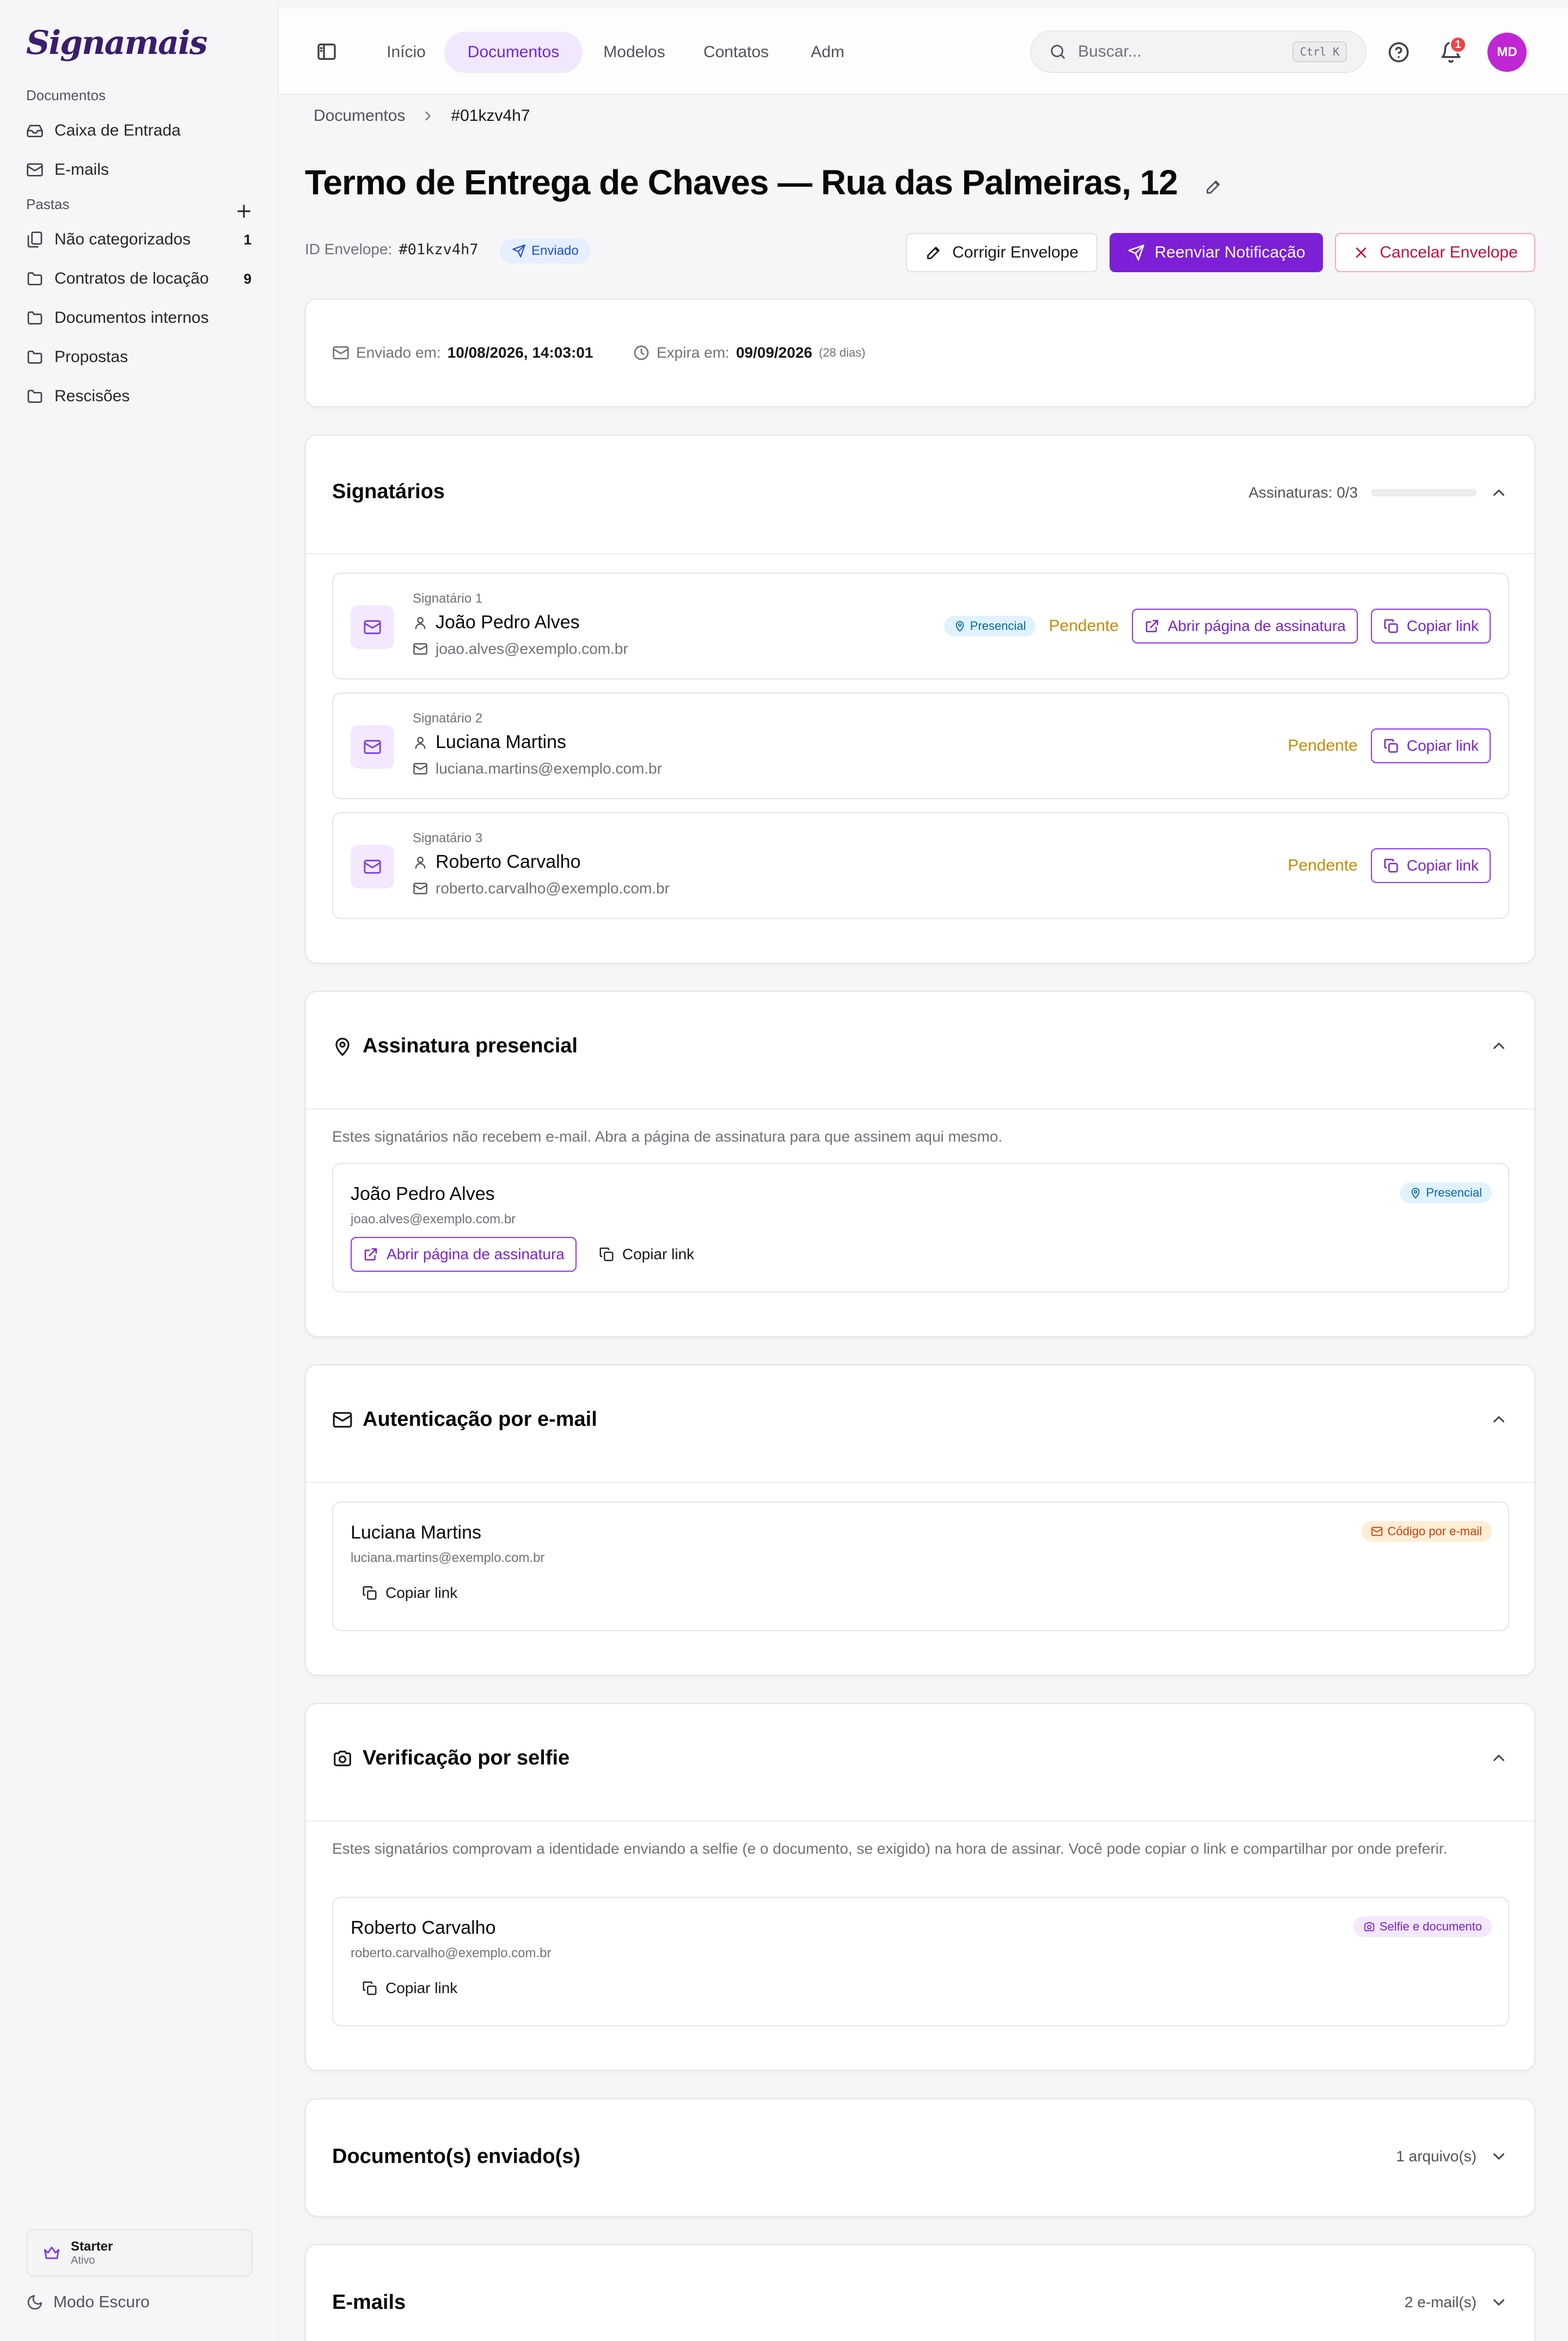  What do you see at coordinates (1452, 2156) in the screenshot?
I see `documents-summary: 1 arquivo(s)` at bounding box center [1452, 2156].